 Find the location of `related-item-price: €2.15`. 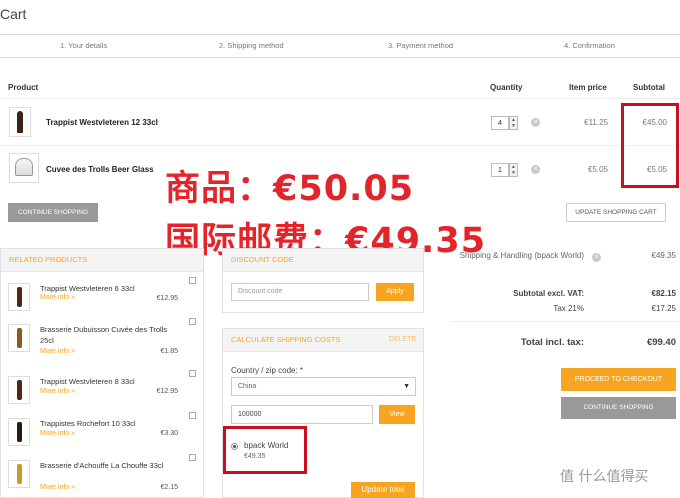

related-item-price: €2.15 is located at coordinates (169, 487).